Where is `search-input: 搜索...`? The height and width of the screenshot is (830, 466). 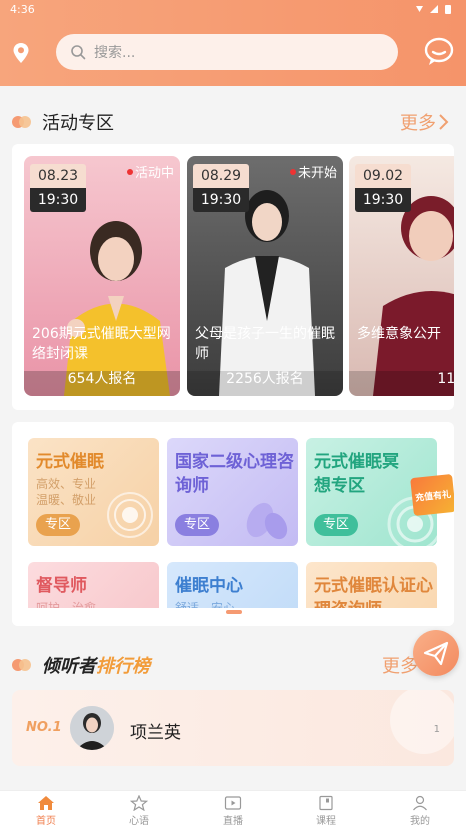 search-input: 搜索... is located at coordinates (227, 52).